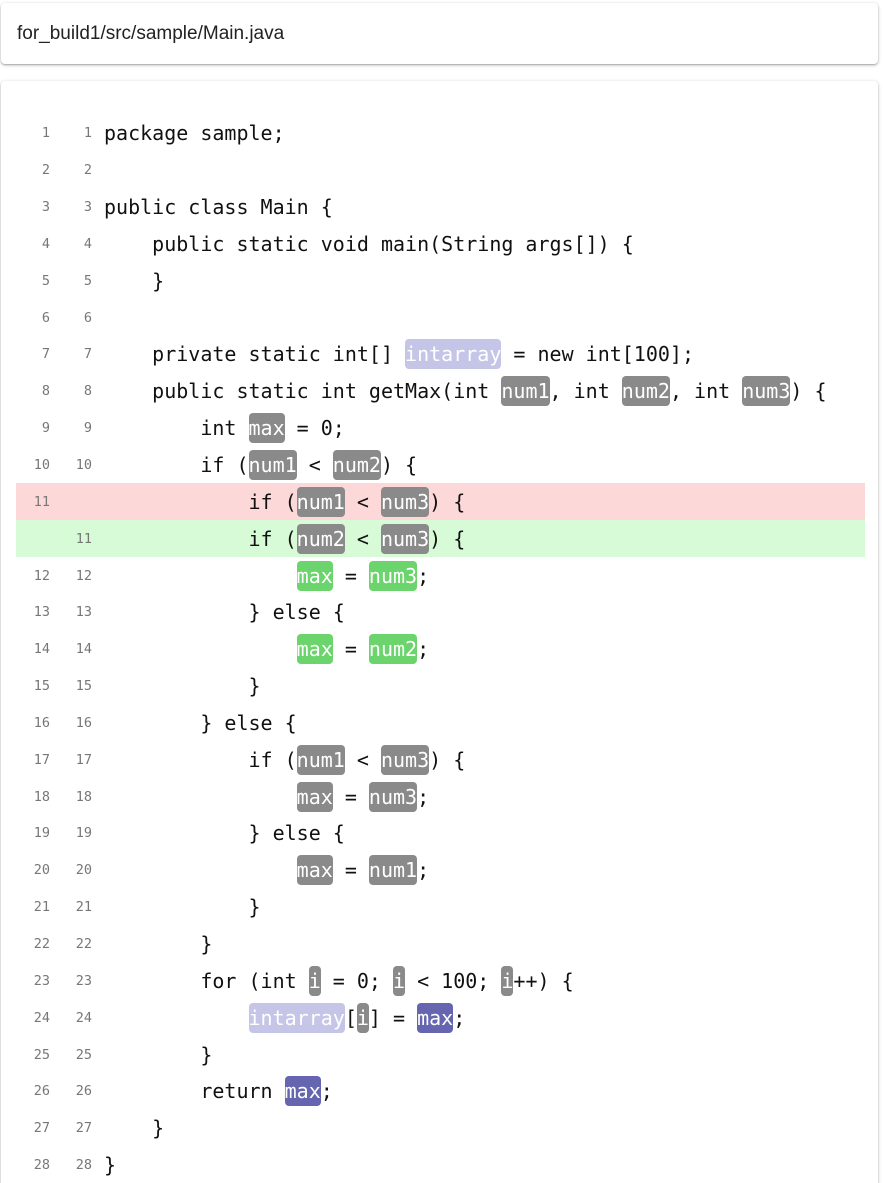 Image resolution: width=883 pixels, height=1183 pixels. I want to click on old-line-number: 13, so click(41, 612).